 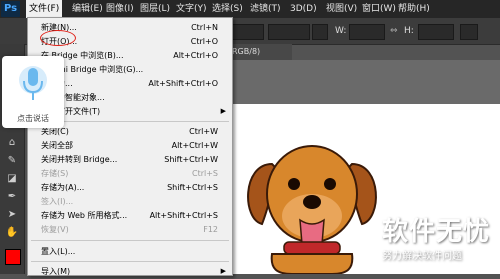 I want to click on menu-filter: 滤镜(T), so click(x=265, y=9).